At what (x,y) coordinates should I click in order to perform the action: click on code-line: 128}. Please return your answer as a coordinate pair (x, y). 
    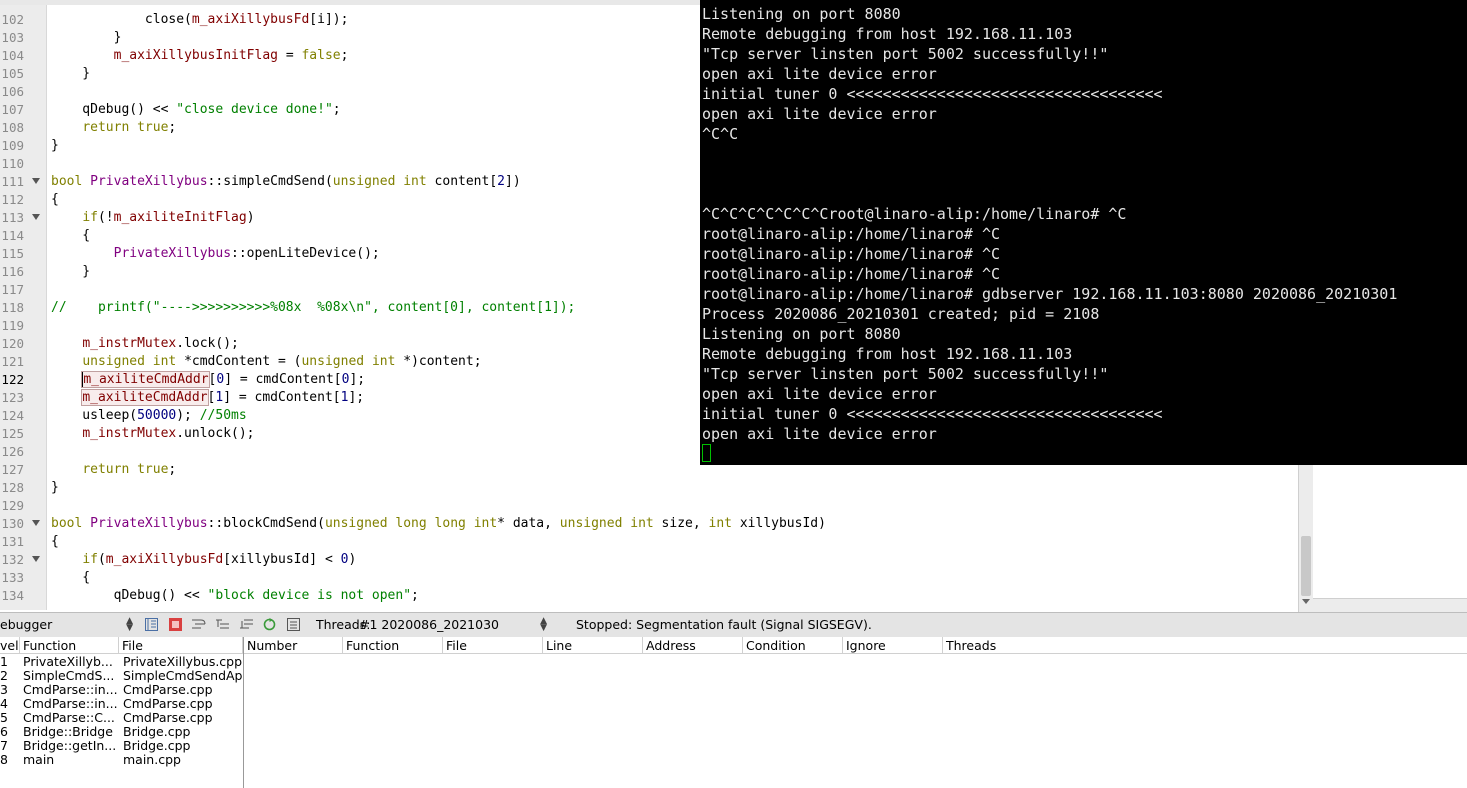
    Looking at the image, I should click on (649, 488).